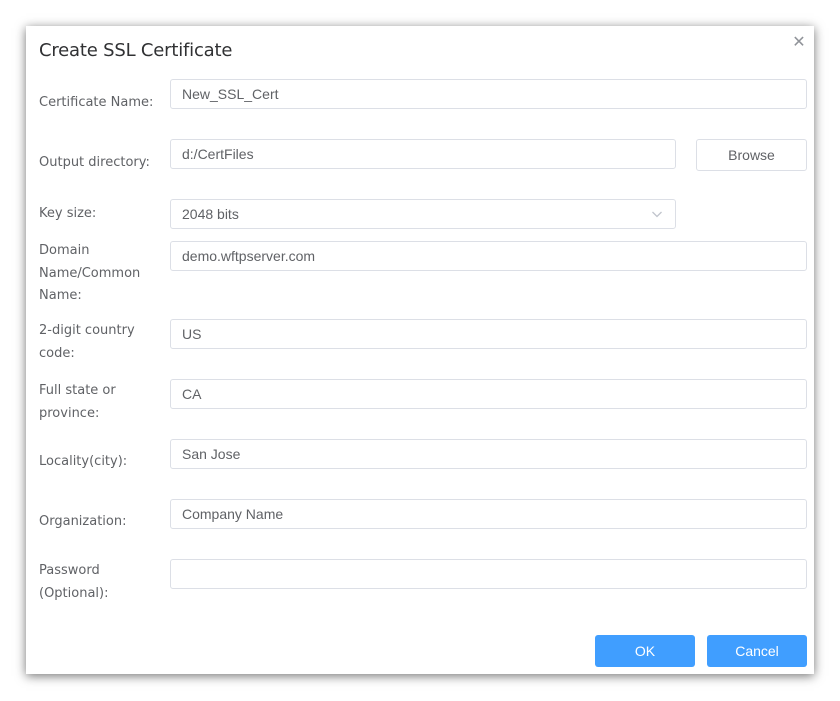 The height and width of the screenshot is (701, 840). What do you see at coordinates (423, 214) in the screenshot?
I see `key-size-select: 2048 bits` at bounding box center [423, 214].